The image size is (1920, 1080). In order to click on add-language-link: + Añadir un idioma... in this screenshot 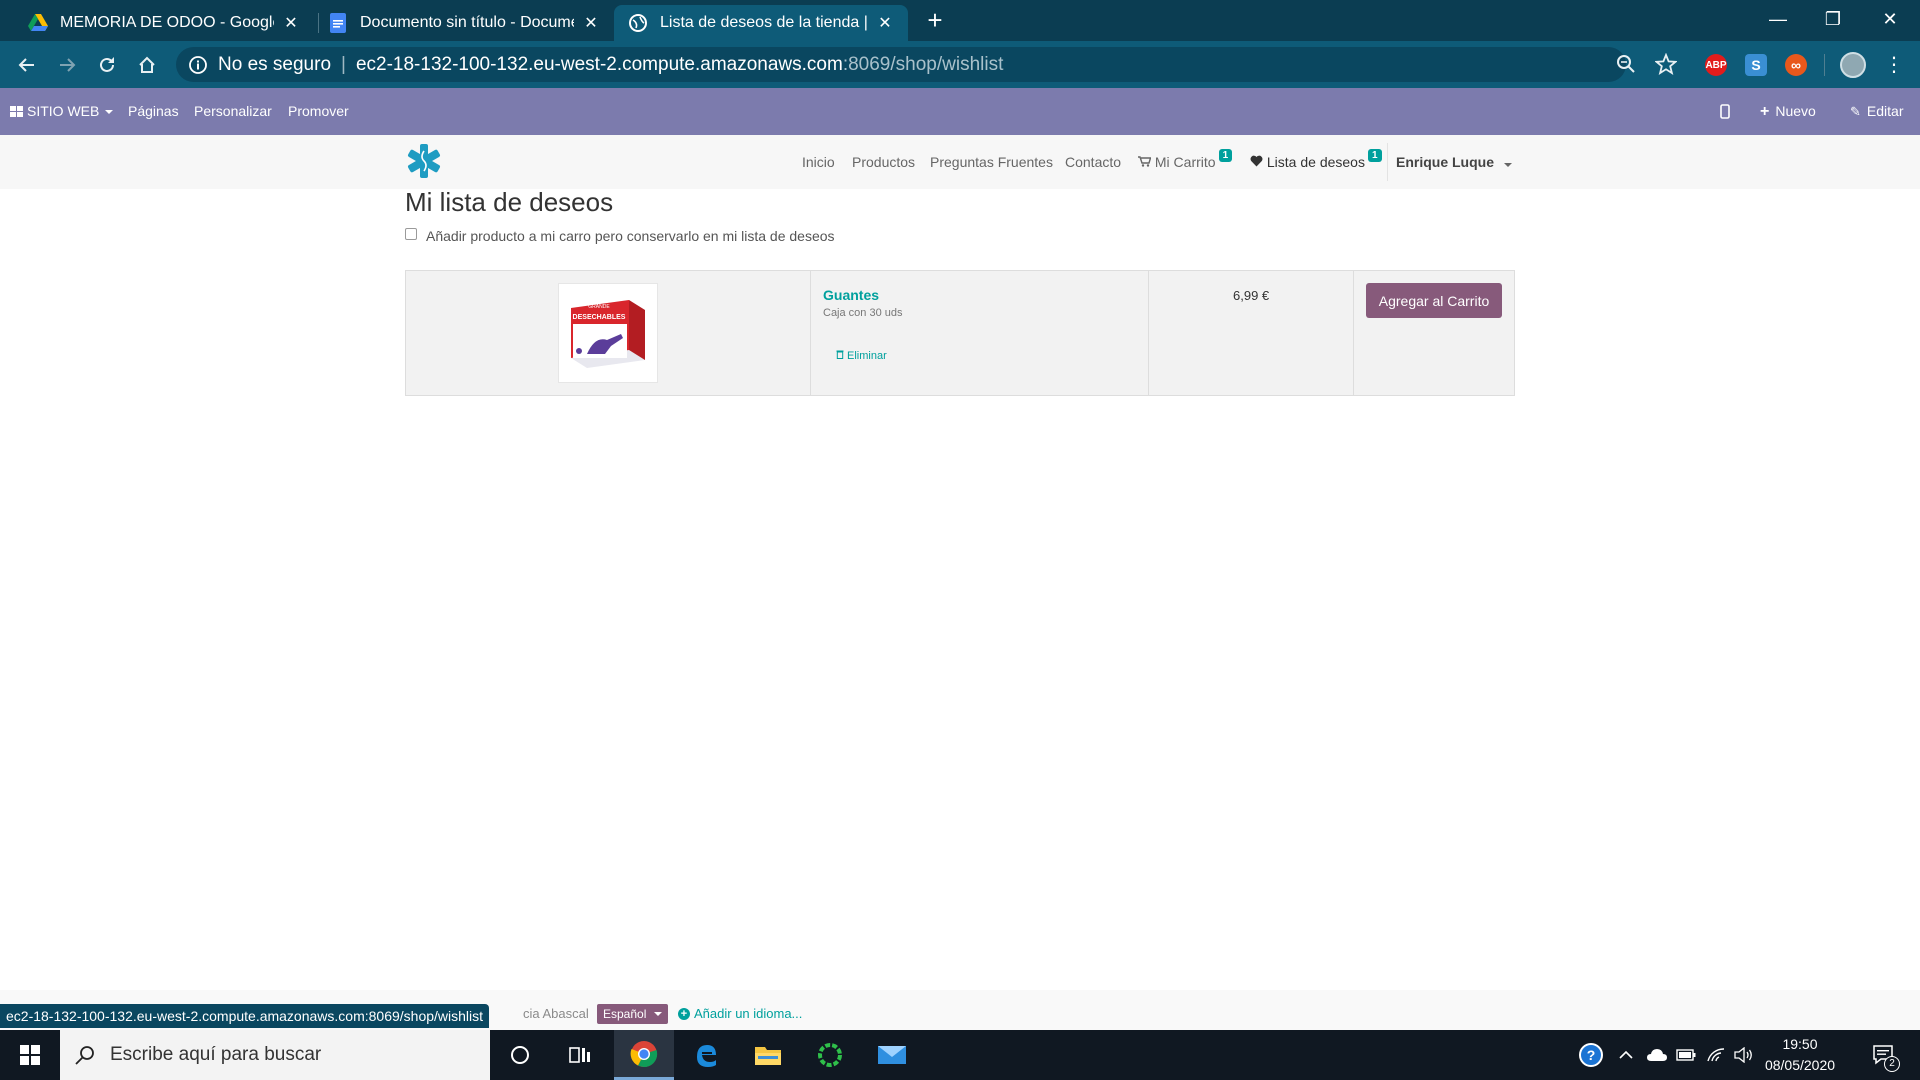, I will do `click(740, 1014)`.